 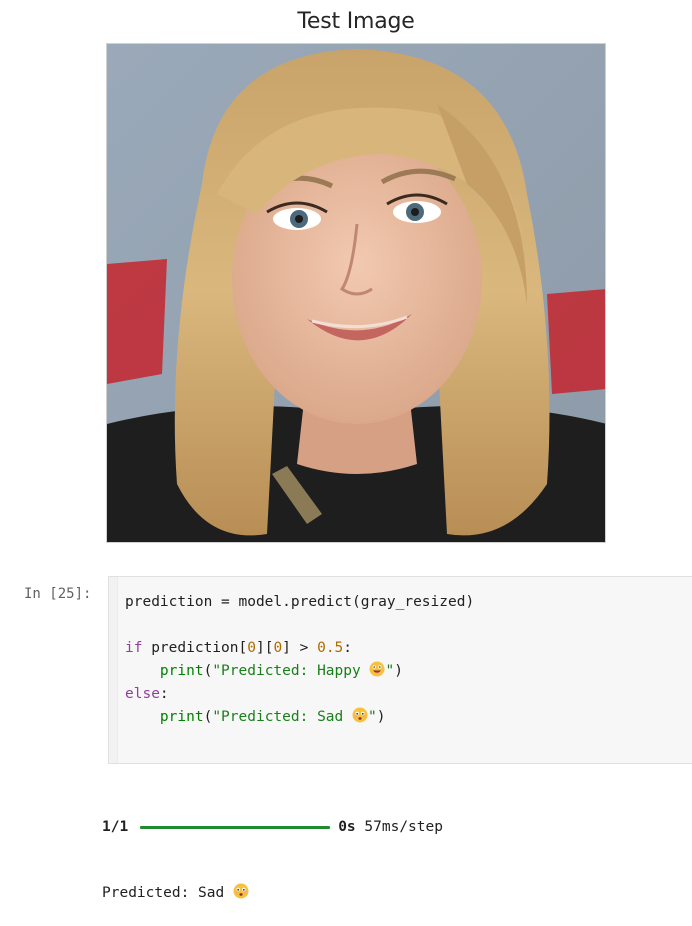 I want to click on prediction-text: Predicted: Sad, so click(x=167, y=893).